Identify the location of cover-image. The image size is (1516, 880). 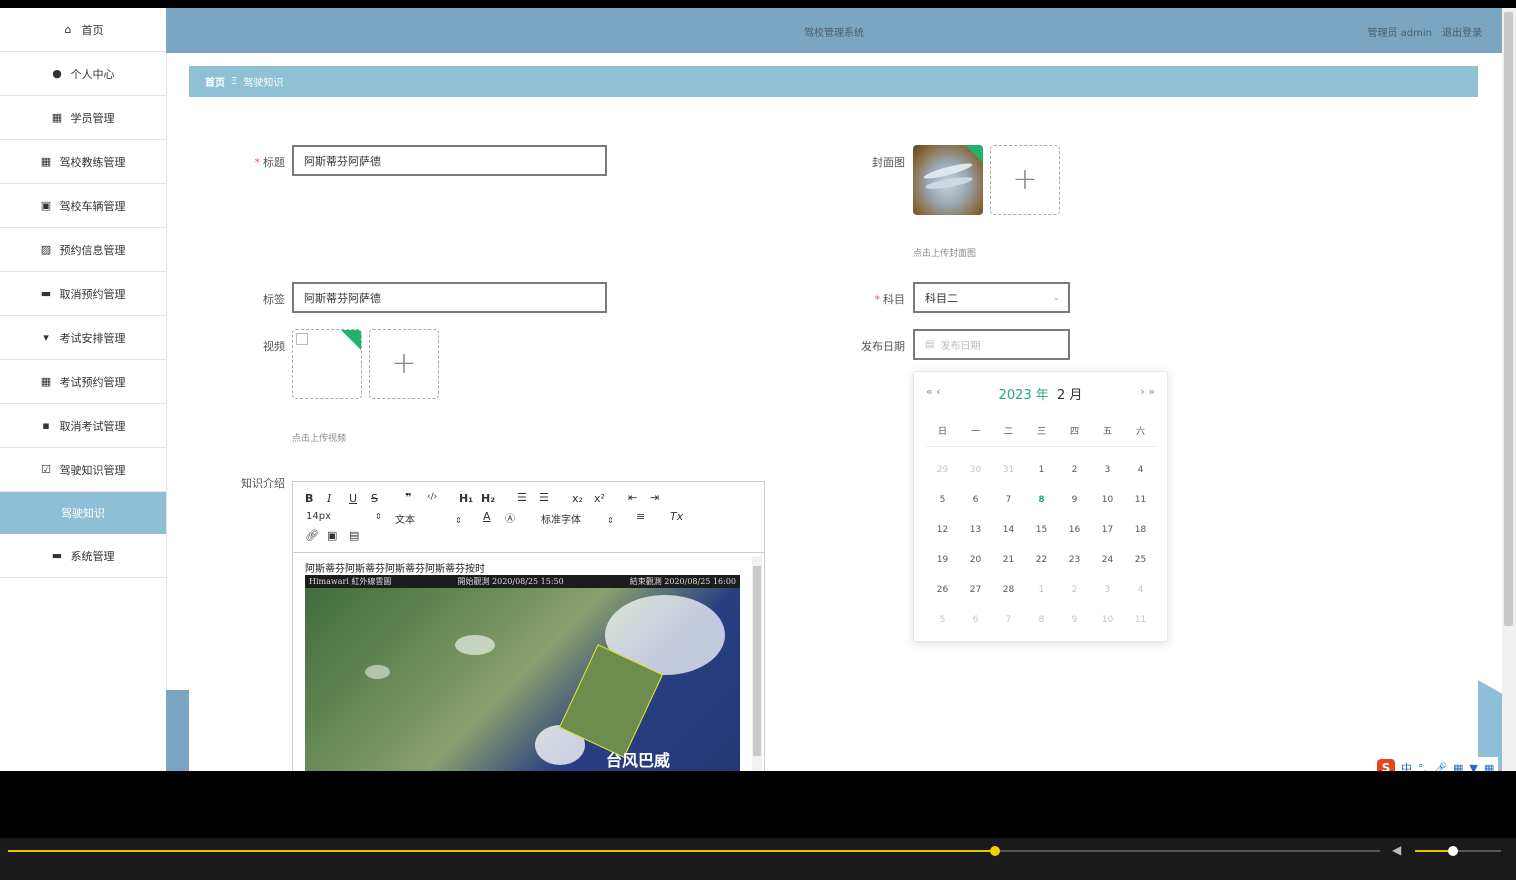
(948, 180).